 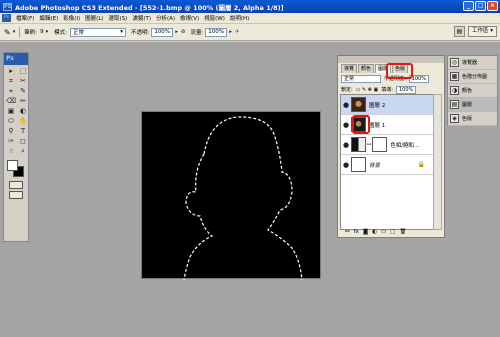 I want to click on layer-name: 圖層 1, so click(x=377, y=125).